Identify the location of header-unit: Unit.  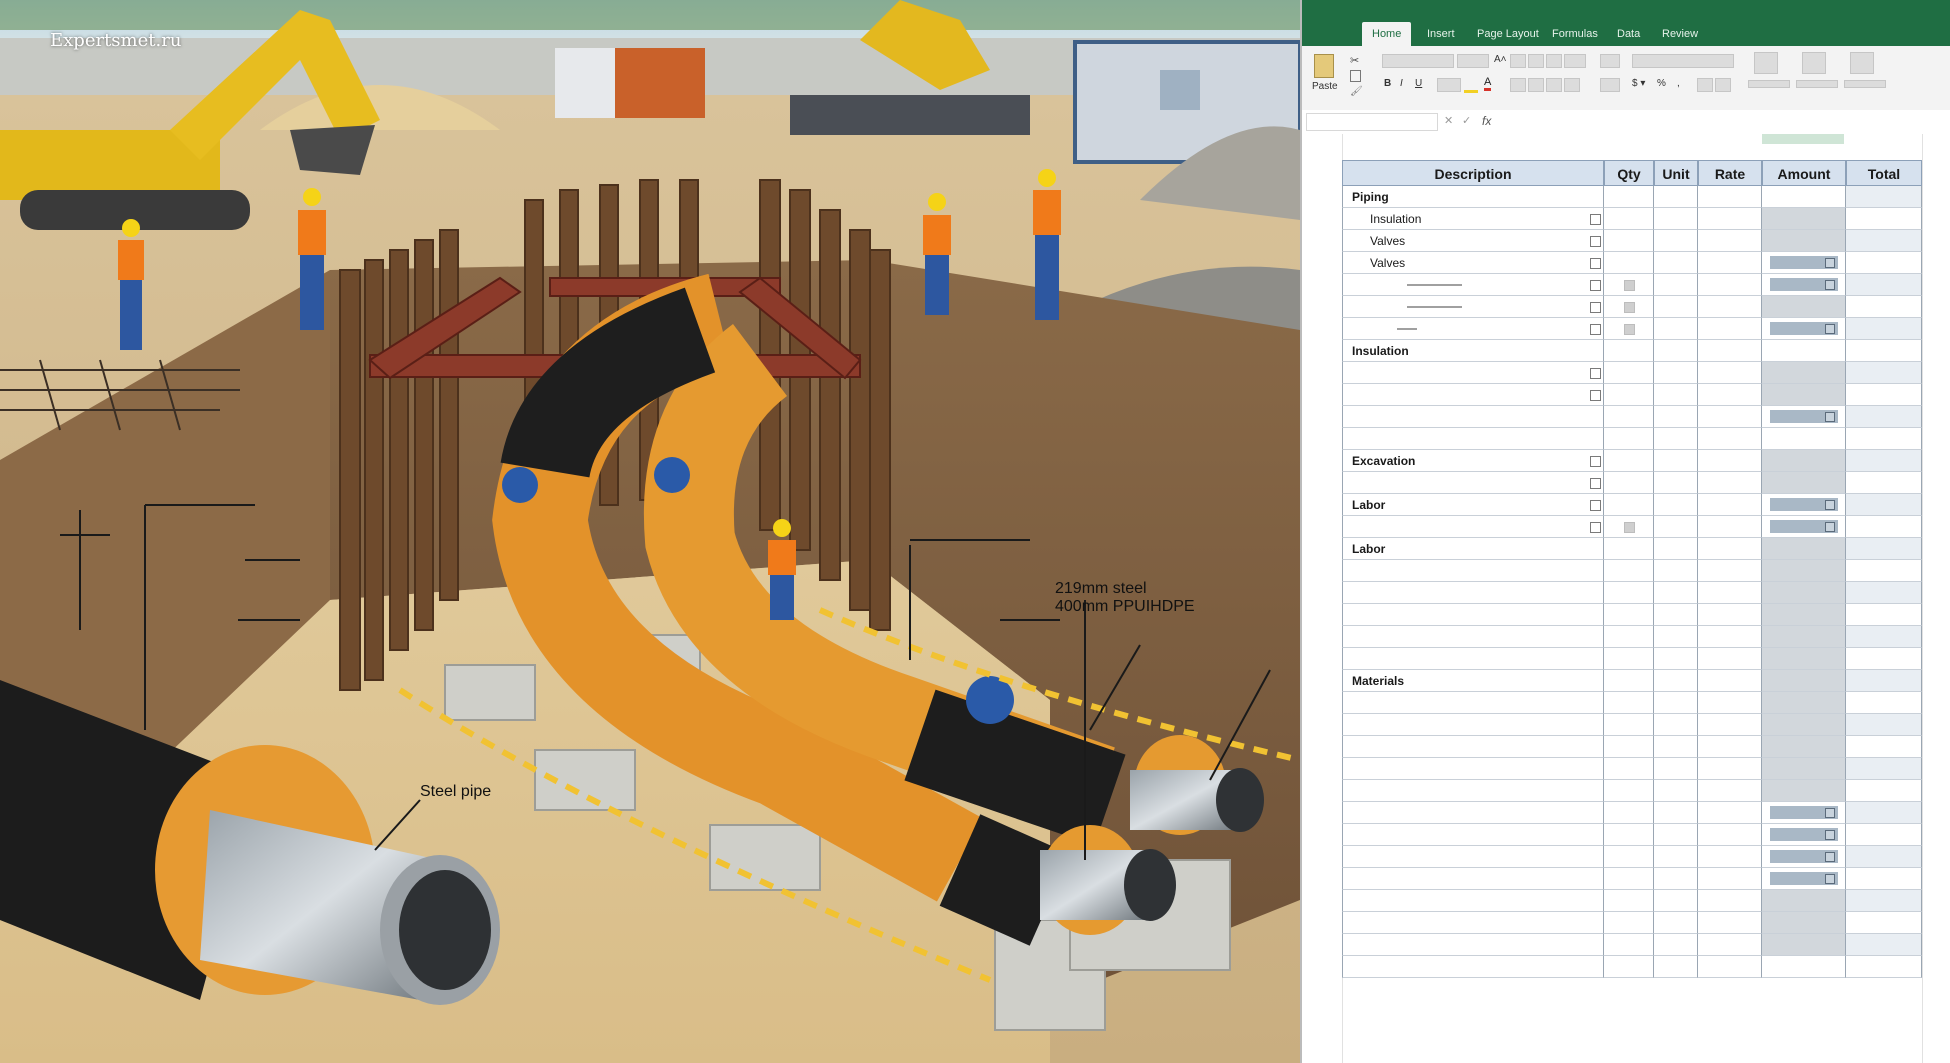
(1676, 173).